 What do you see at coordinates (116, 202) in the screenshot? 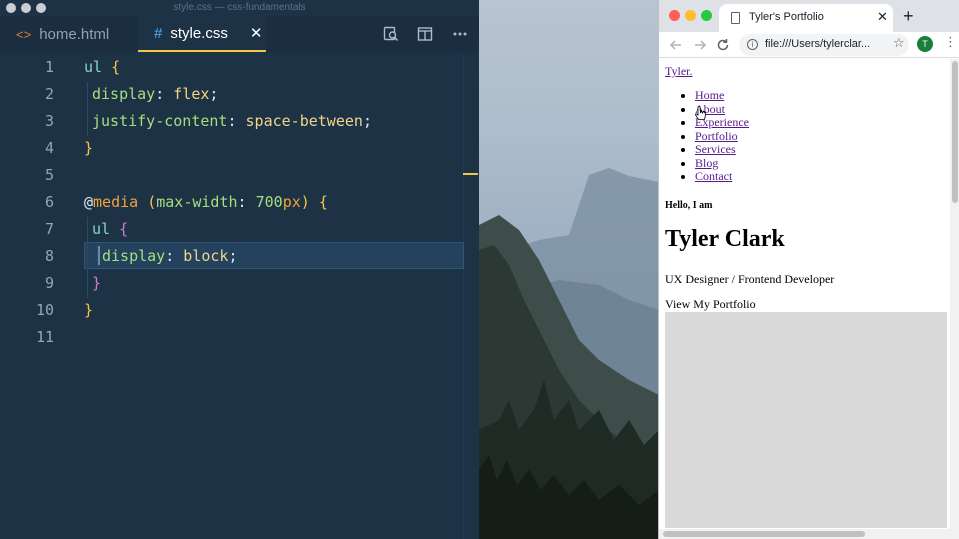
I see `at-rule-keyword: media` at bounding box center [116, 202].